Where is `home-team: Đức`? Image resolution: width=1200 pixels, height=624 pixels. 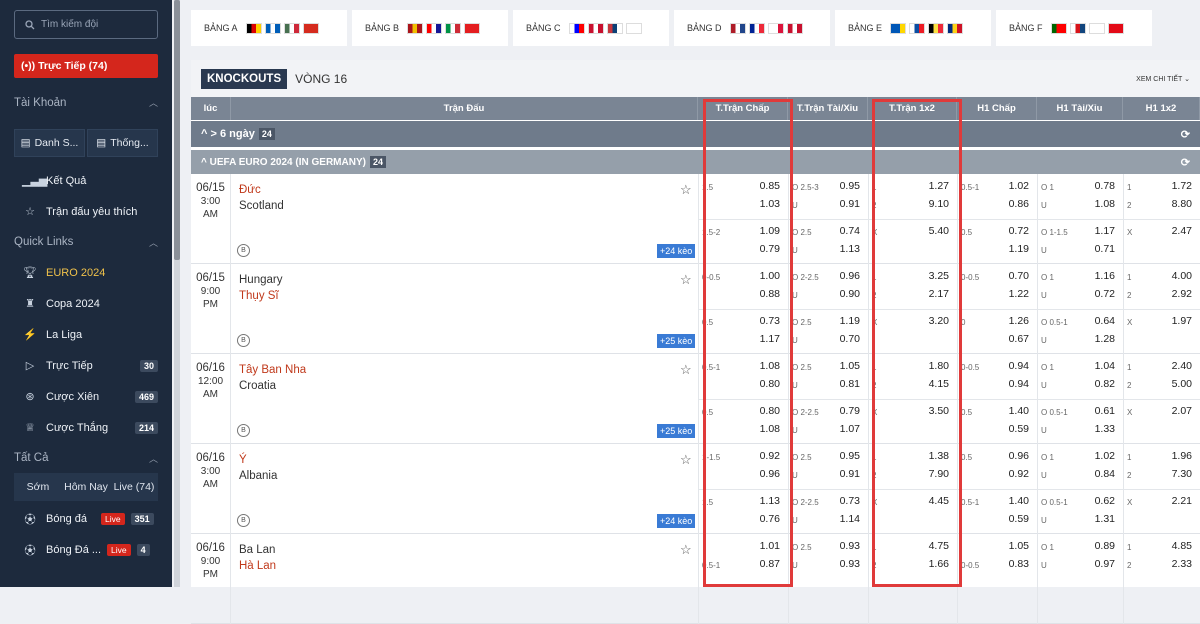 home-team: Đức is located at coordinates (261, 190).